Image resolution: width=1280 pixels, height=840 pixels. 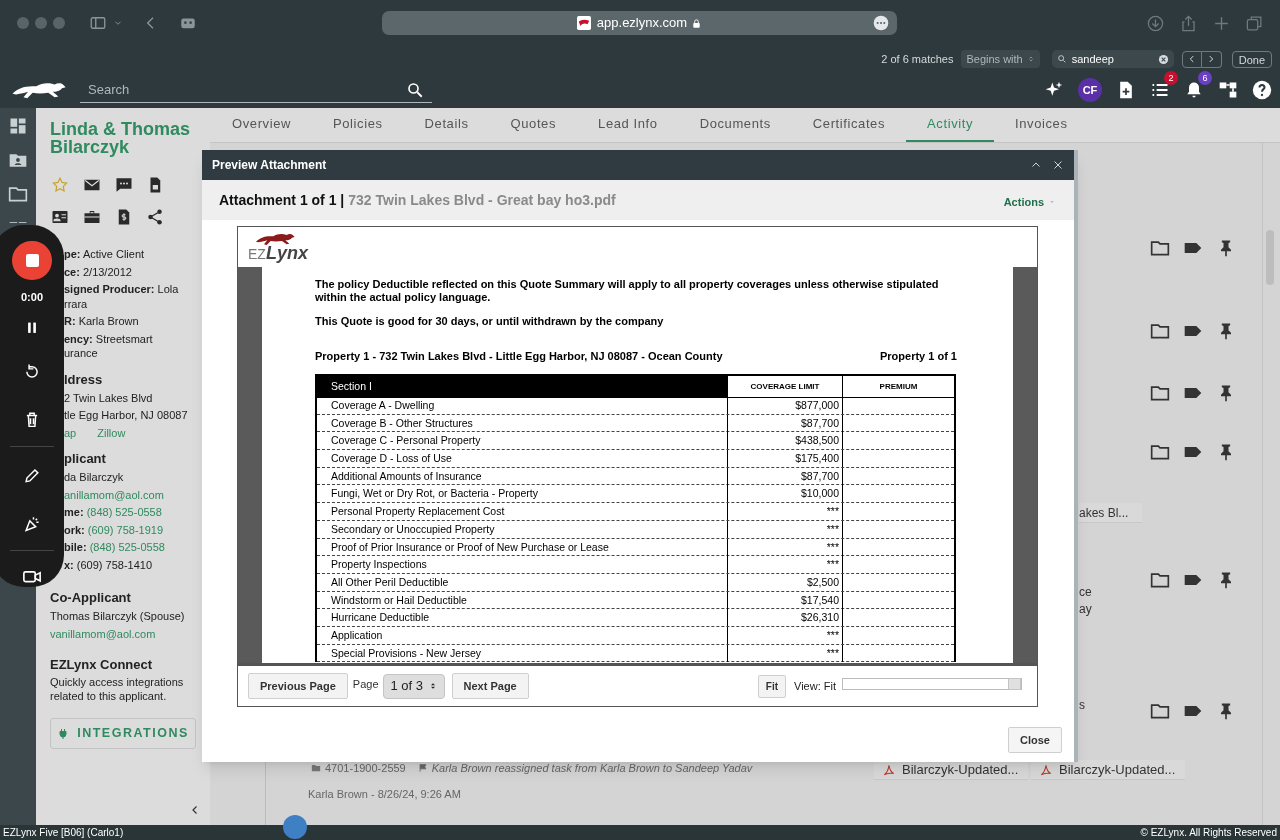 I want to click on stop-button, so click(x=32, y=261).